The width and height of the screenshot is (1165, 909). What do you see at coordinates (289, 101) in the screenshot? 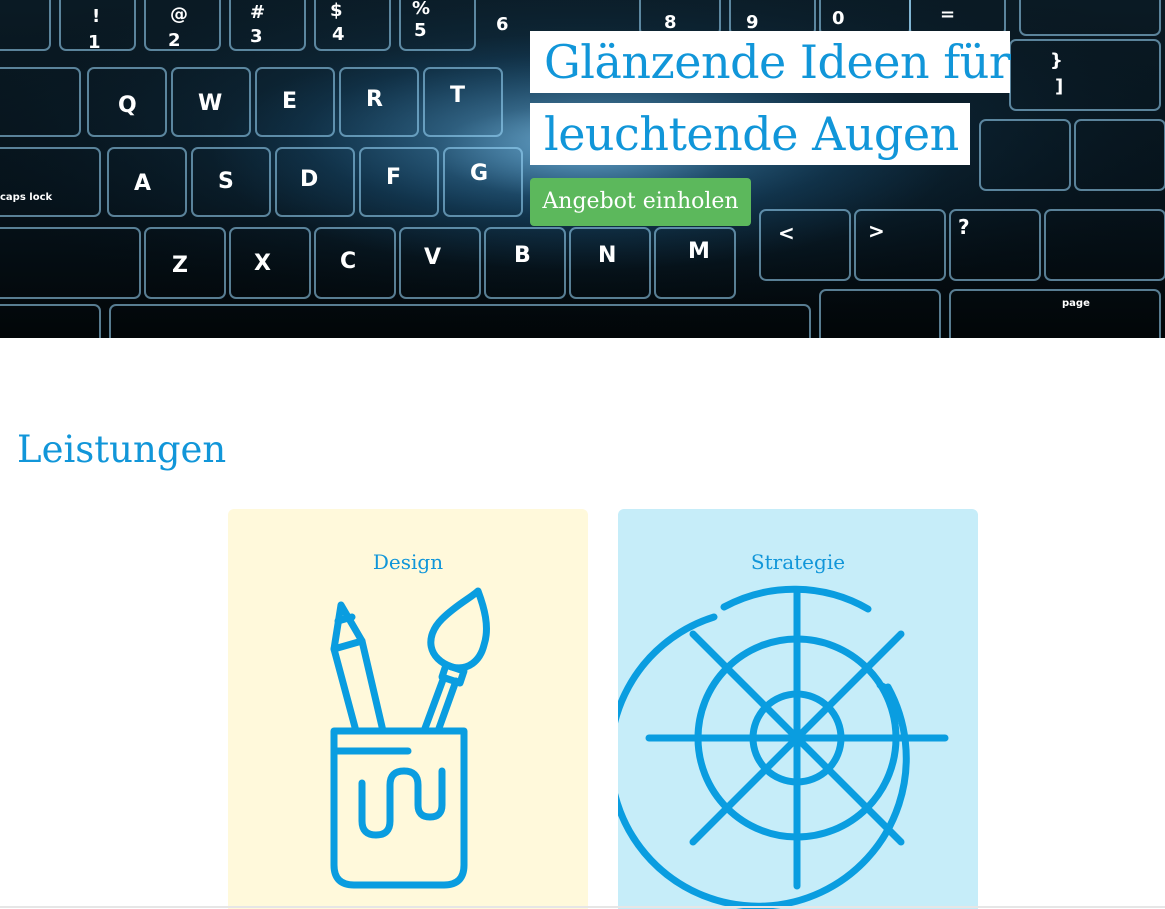
I see `svg-text: E` at bounding box center [289, 101].